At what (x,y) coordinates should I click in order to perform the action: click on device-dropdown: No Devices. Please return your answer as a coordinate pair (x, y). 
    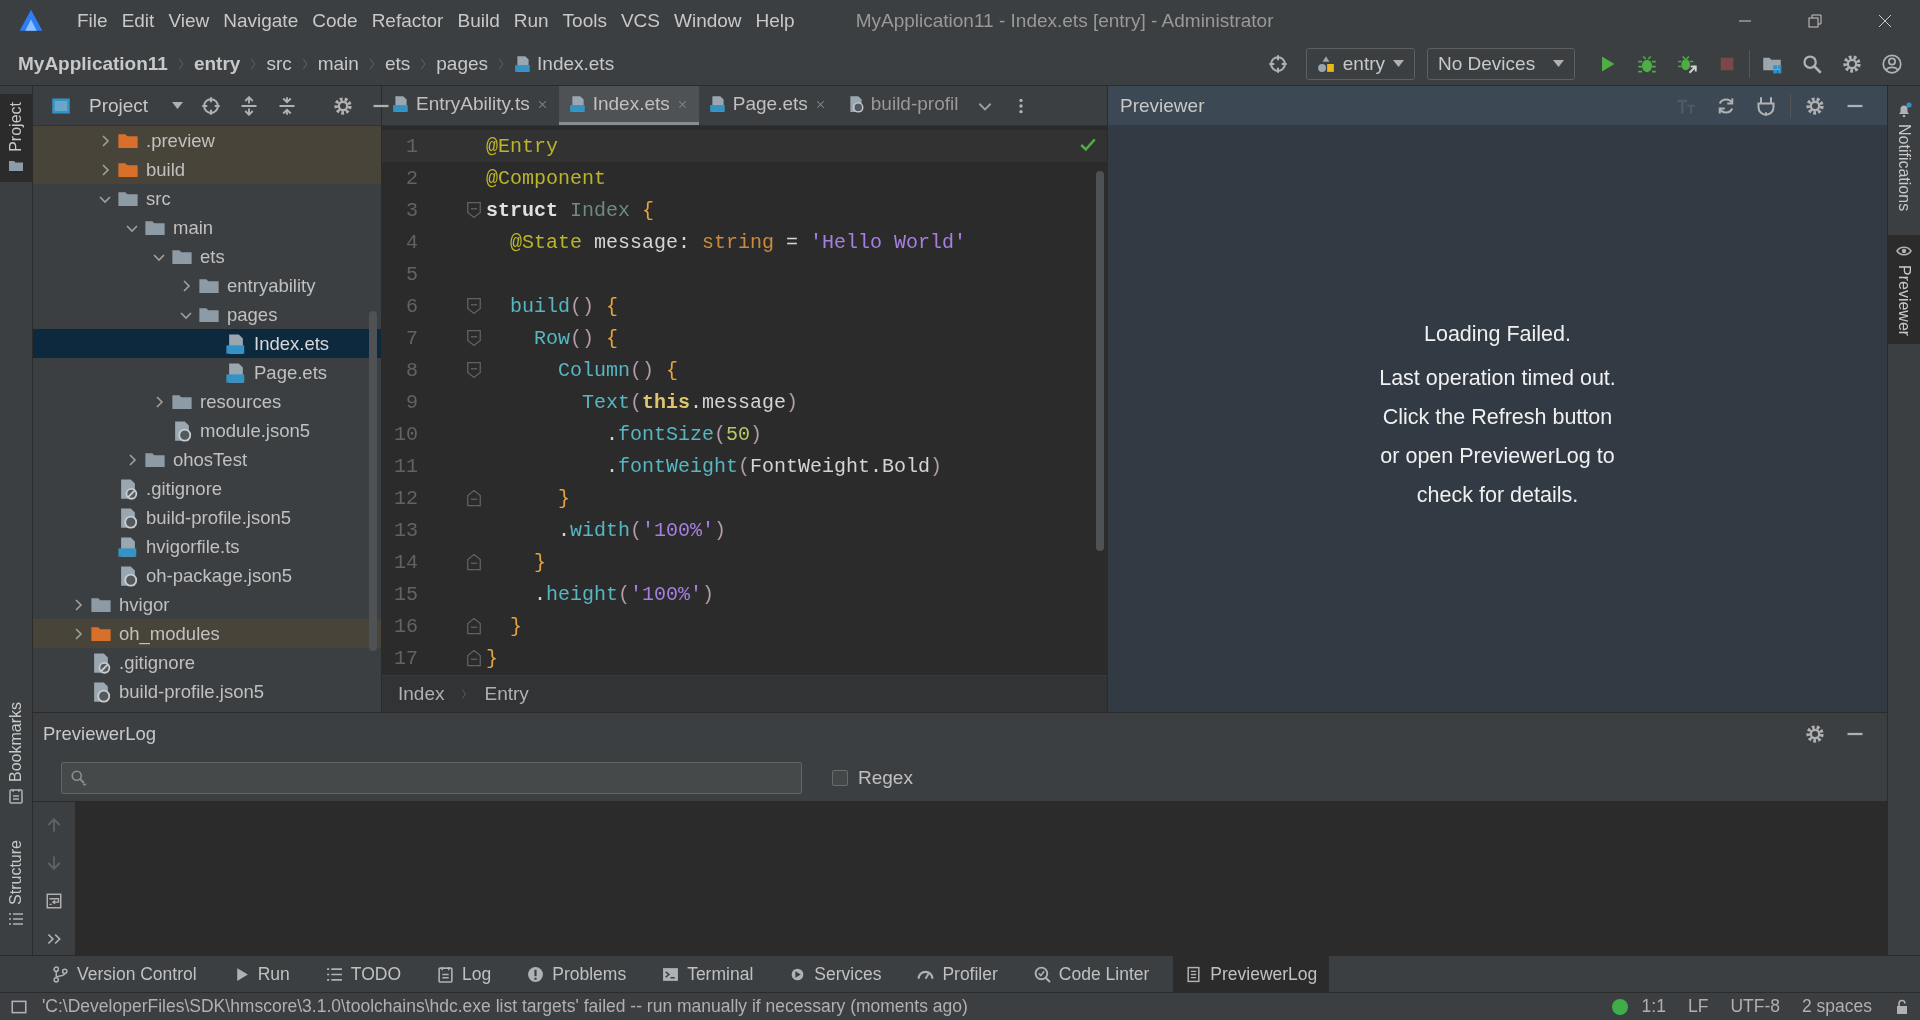
    Looking at the image, I should click on (1501, 63).